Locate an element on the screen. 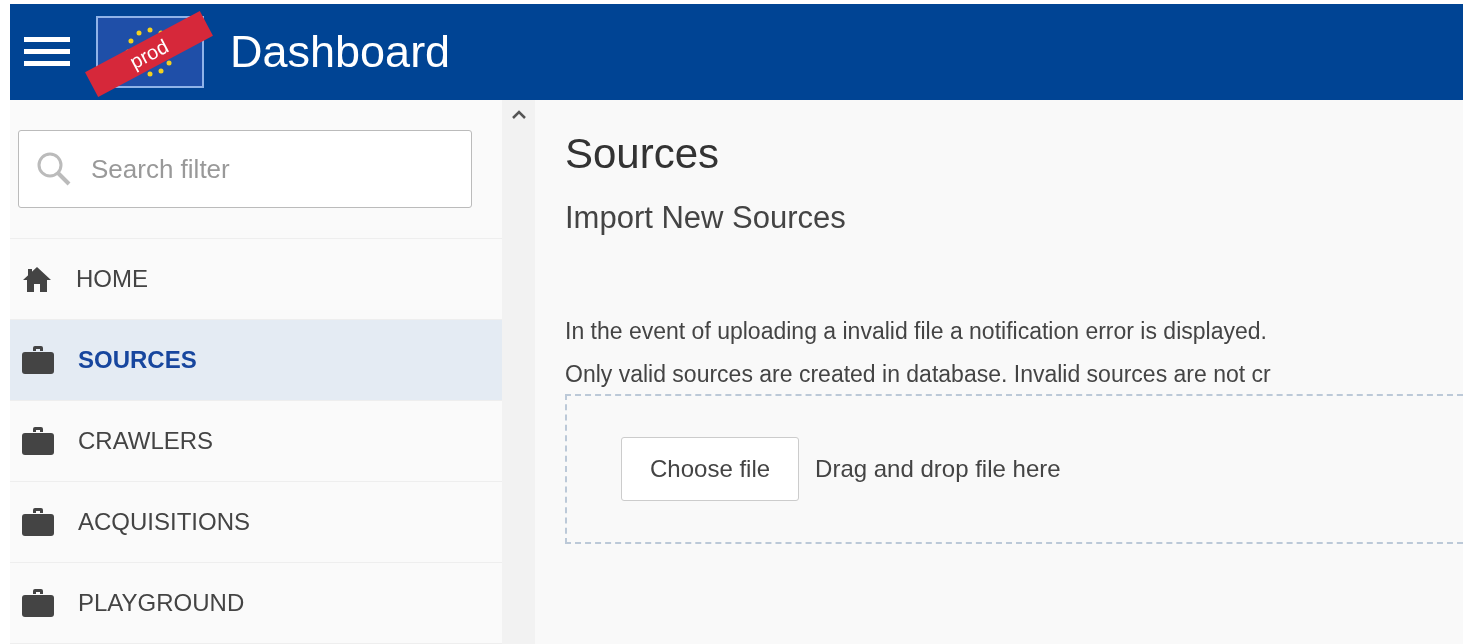 The width and height of the screenshot is (1463, 644). section-title: Import New Sources is located at coordinates (706, 218).